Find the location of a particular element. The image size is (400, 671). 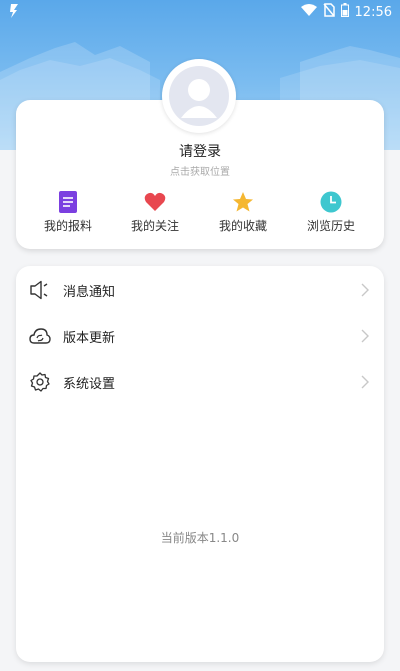

location-hint: 点击获取位置 is located at coordinates (200, 170).